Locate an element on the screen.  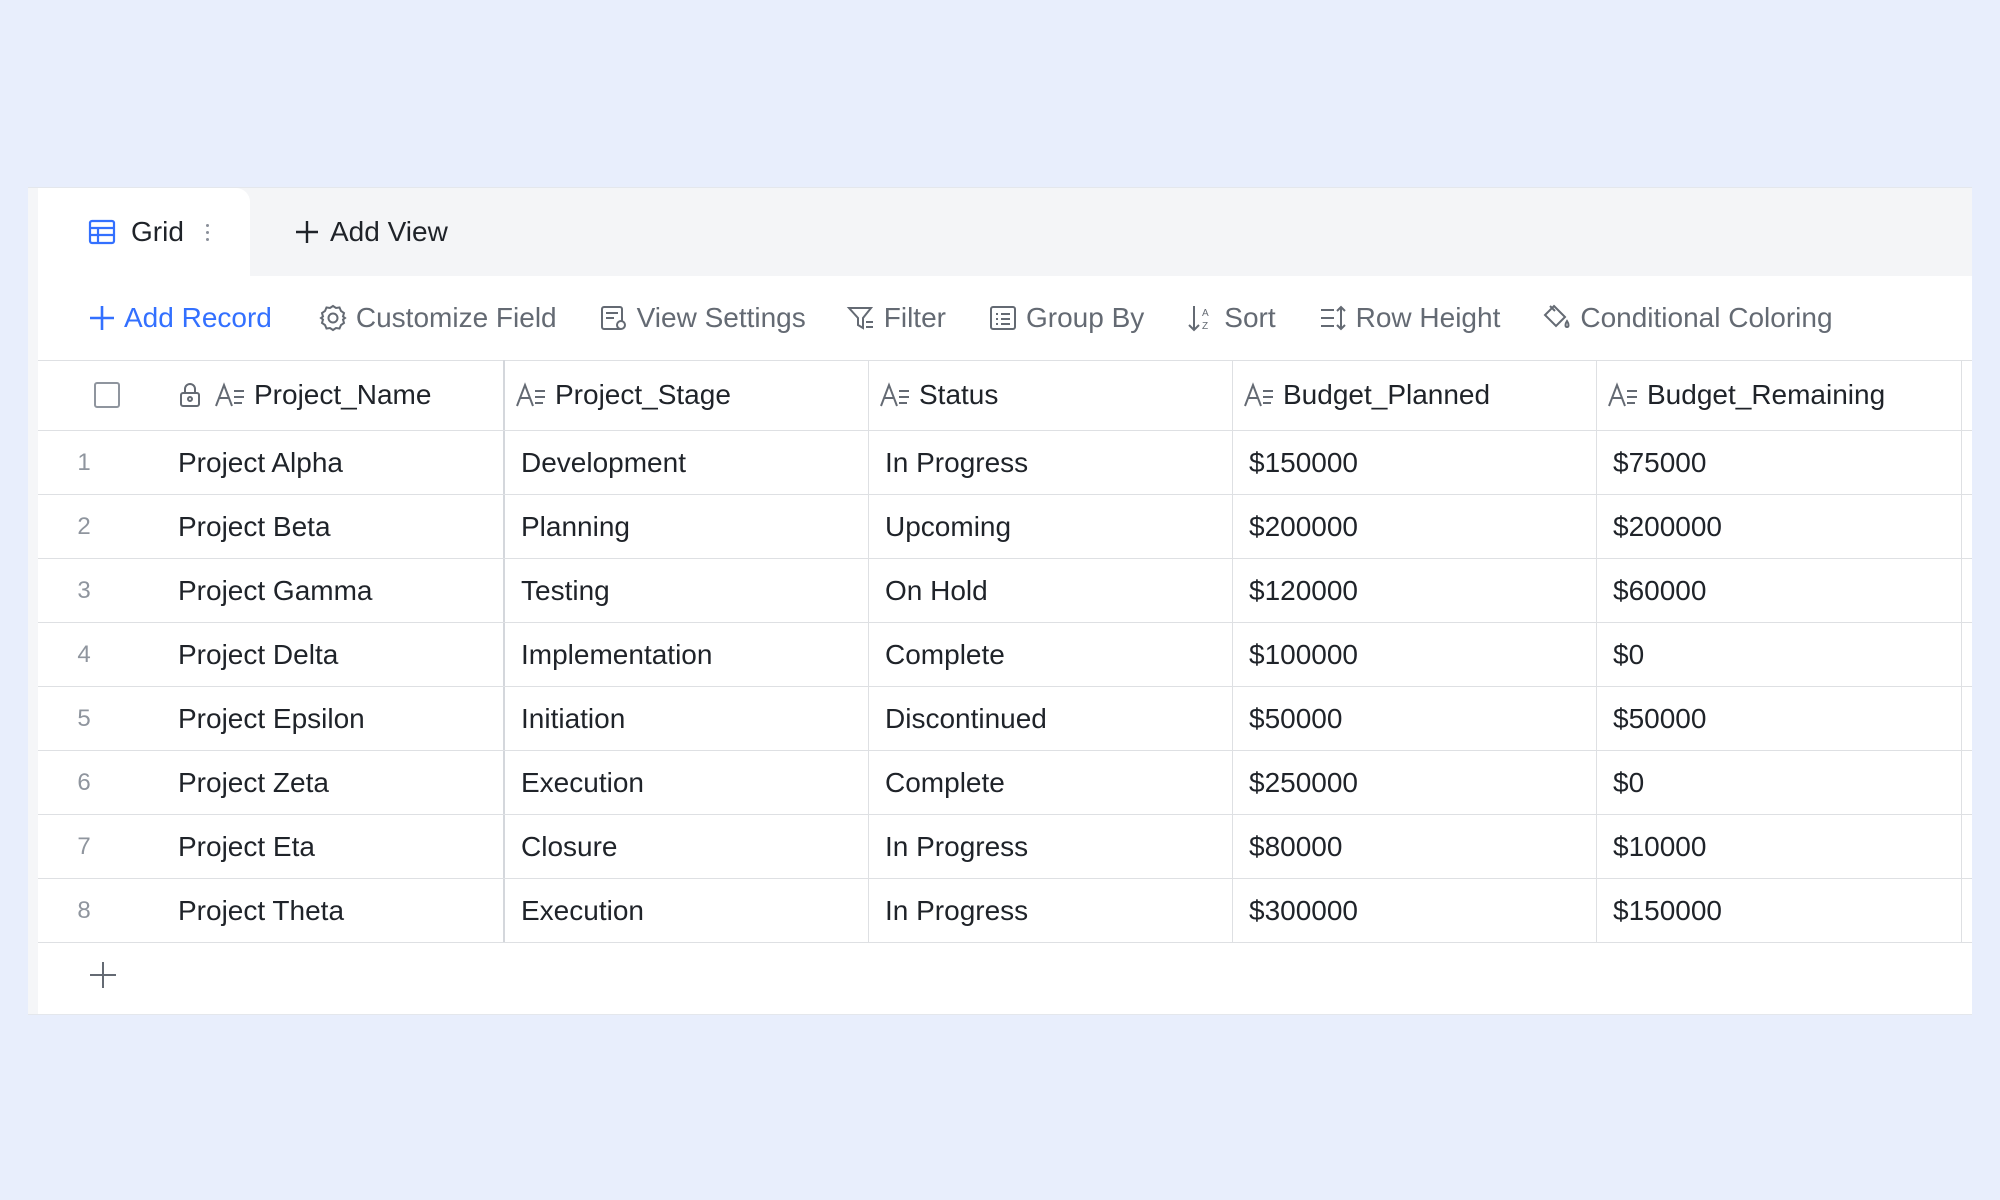
cell-status: Upcoming is located at coordinates (1051, 526).